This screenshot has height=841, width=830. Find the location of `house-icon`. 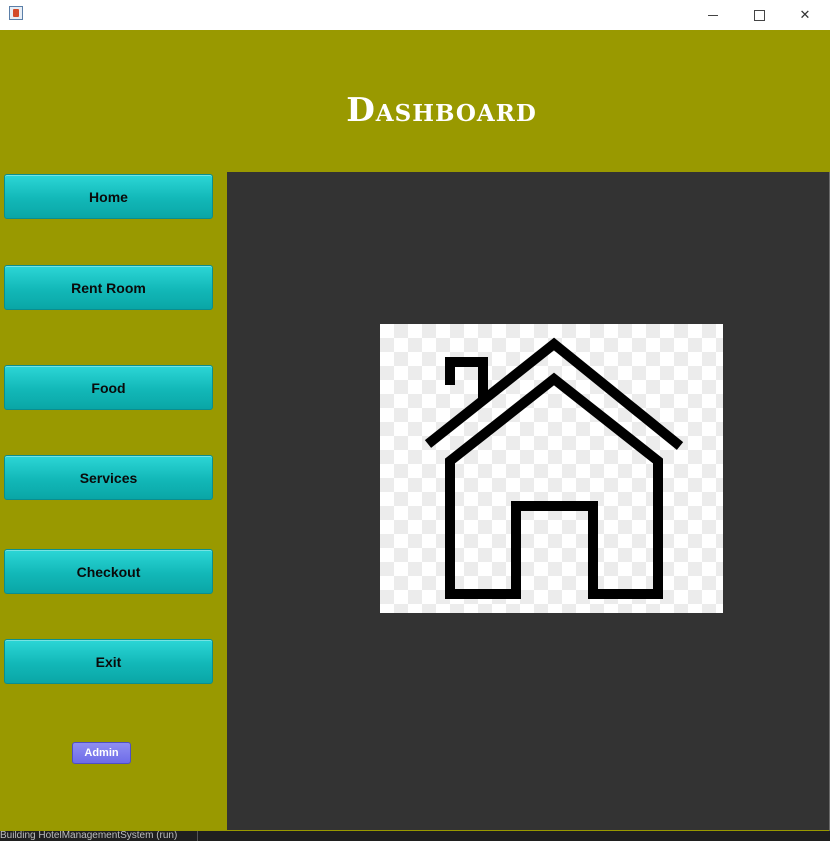

house-icon is located at coordinates (554, 468).